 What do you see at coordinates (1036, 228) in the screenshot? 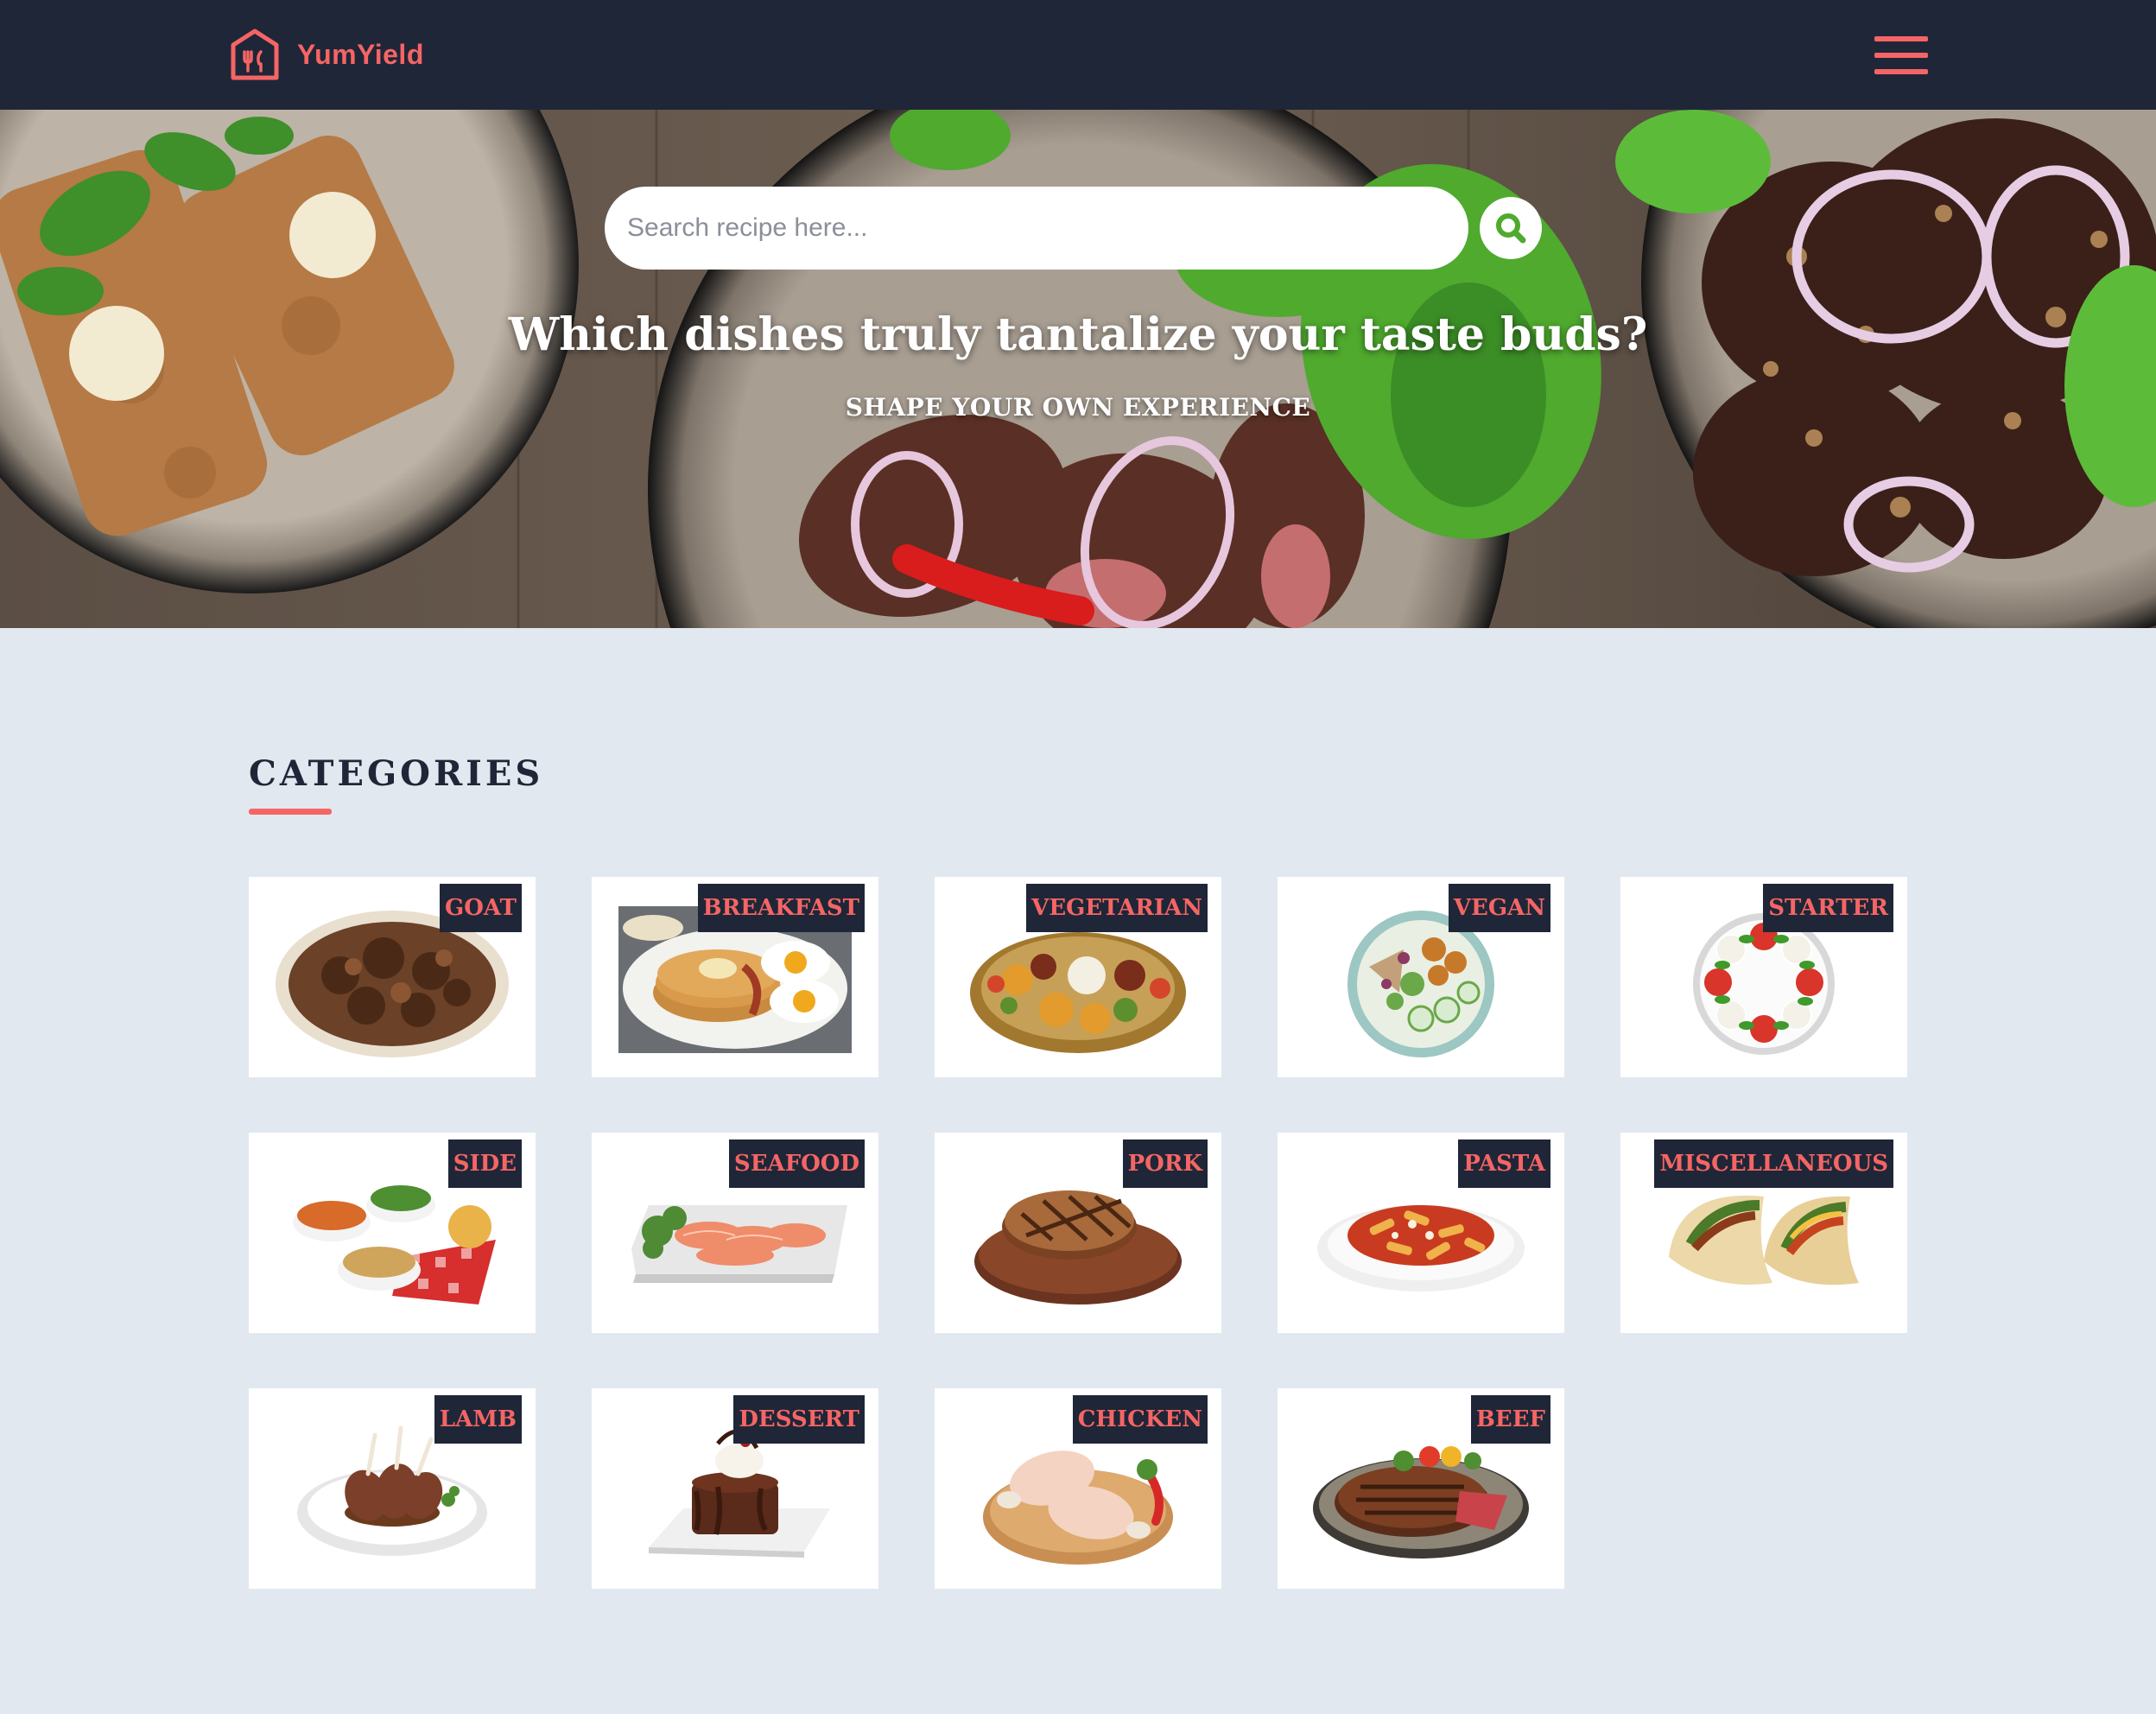
I see `search-input` at bounding box center [1036, 228].